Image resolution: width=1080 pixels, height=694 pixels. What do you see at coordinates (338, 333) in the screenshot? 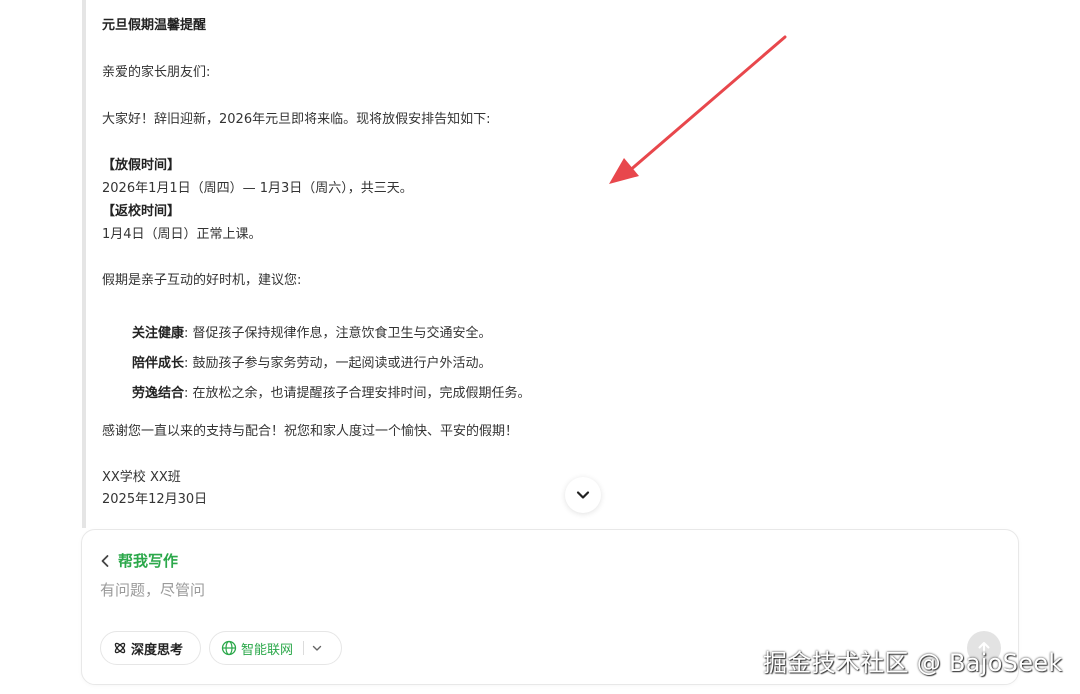
I see `list-item-text: : 督促孩子保持规律作息，注意饮食卫生与交通安全。` at bounding box center [338, 333].